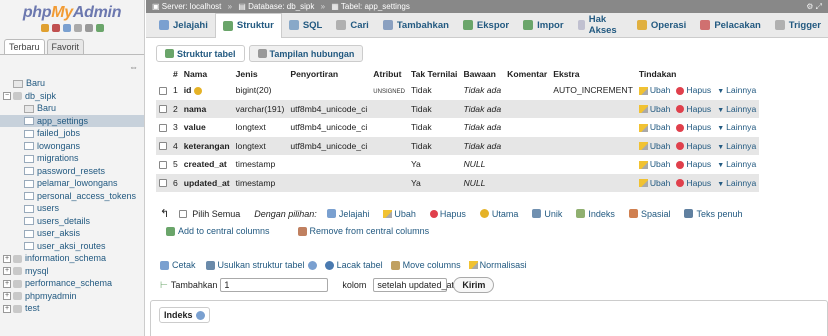  Describe the element at coordinates (216, 214) in the screenshot. I see `check-all-label: Pilih Semua` at that location.